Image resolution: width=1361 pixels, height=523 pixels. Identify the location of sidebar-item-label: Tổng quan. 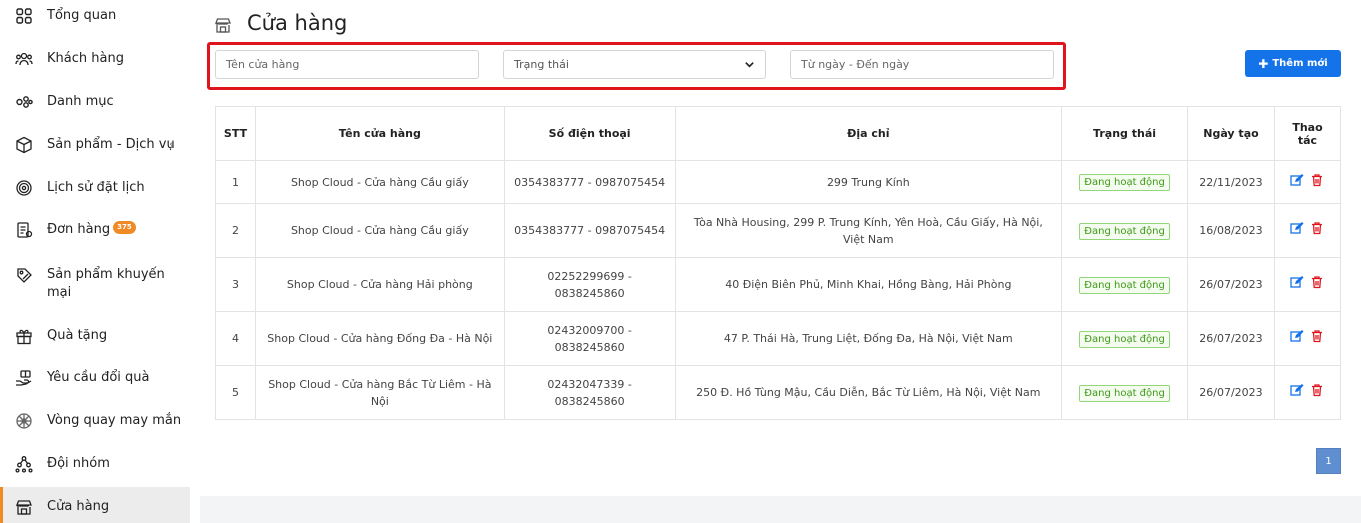
(82, 15).